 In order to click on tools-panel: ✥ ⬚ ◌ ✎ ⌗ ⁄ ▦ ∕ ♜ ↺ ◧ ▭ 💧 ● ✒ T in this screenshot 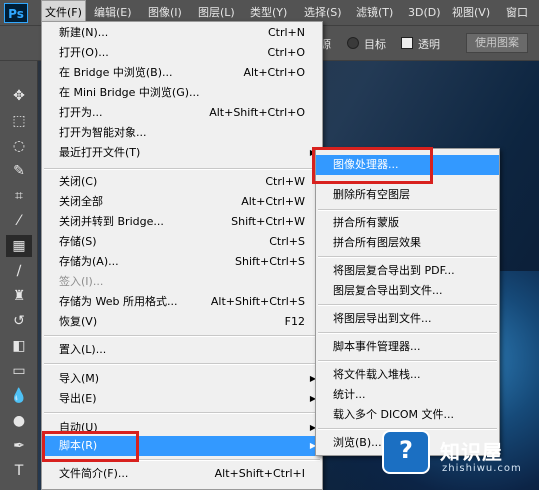, I will do `click(19, 275)`.